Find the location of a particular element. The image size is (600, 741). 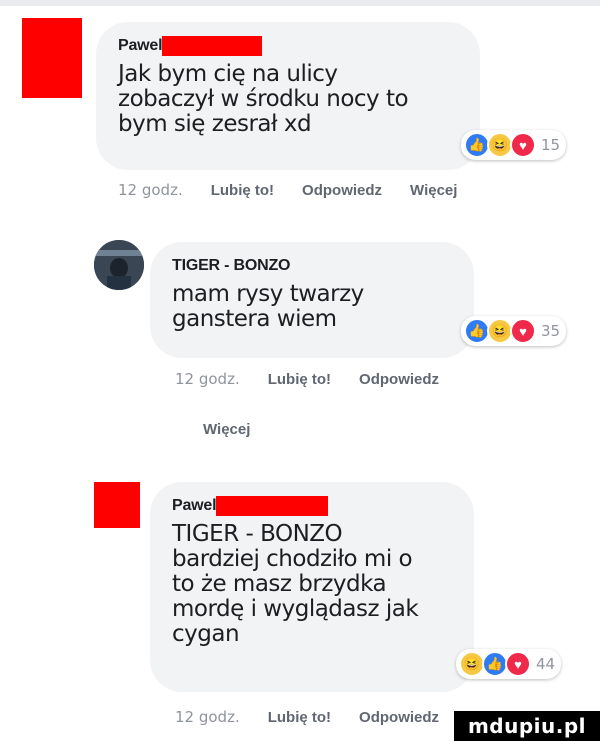

comment-text: mam rysy twarzy ganstera wiem is located at coordinates (268, 306).